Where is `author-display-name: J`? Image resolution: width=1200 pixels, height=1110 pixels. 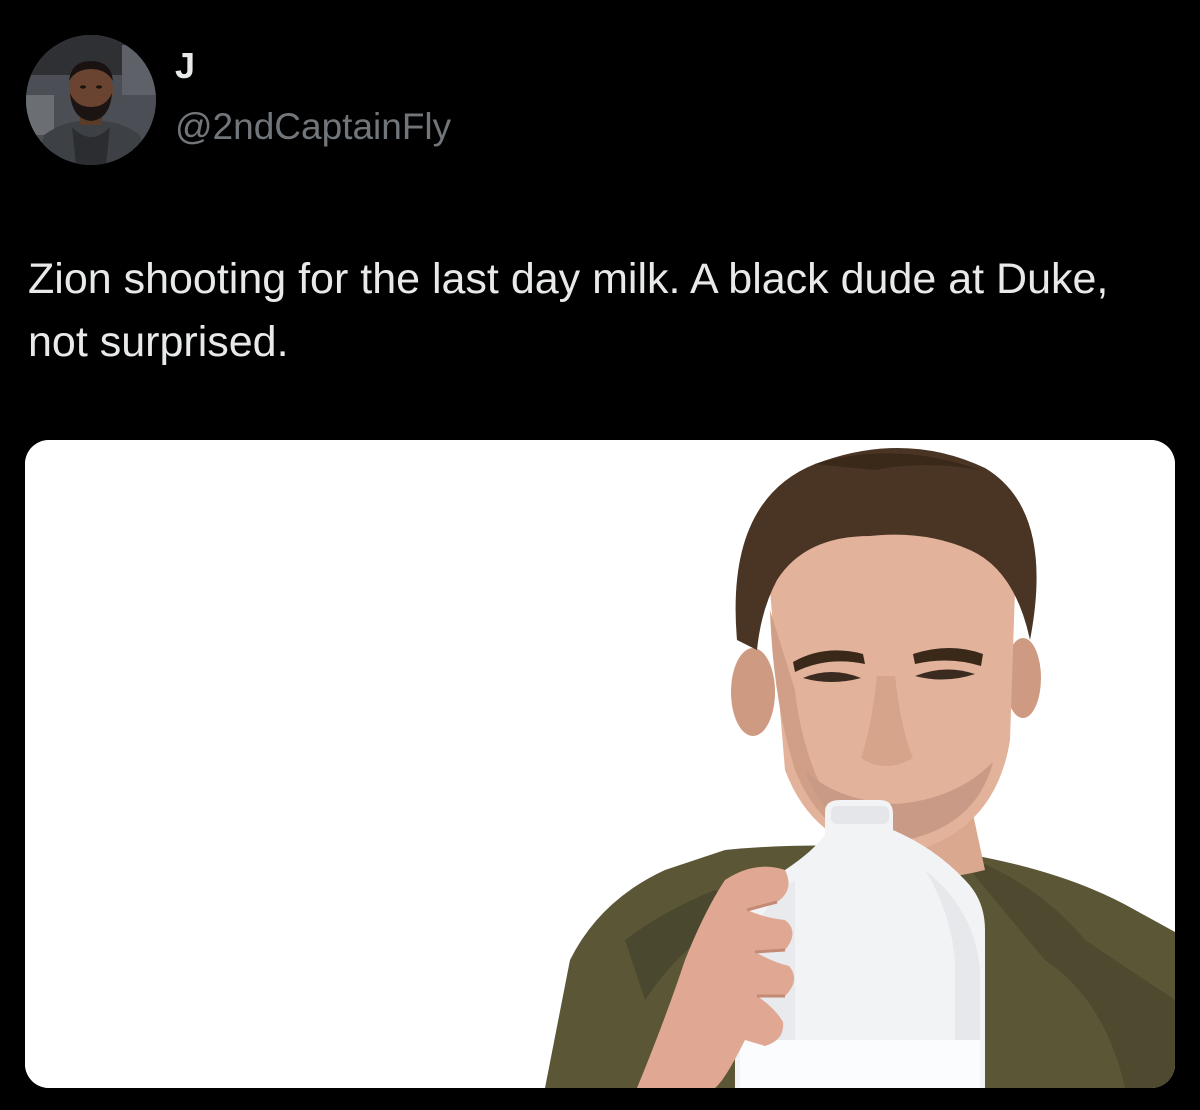
author-display-name: J is located at coordinates (185, 66).